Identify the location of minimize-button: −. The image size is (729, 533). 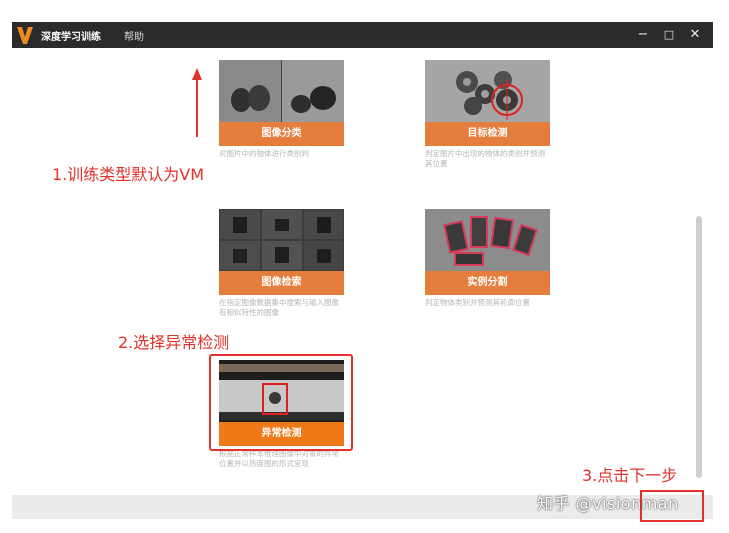
(643, 35).